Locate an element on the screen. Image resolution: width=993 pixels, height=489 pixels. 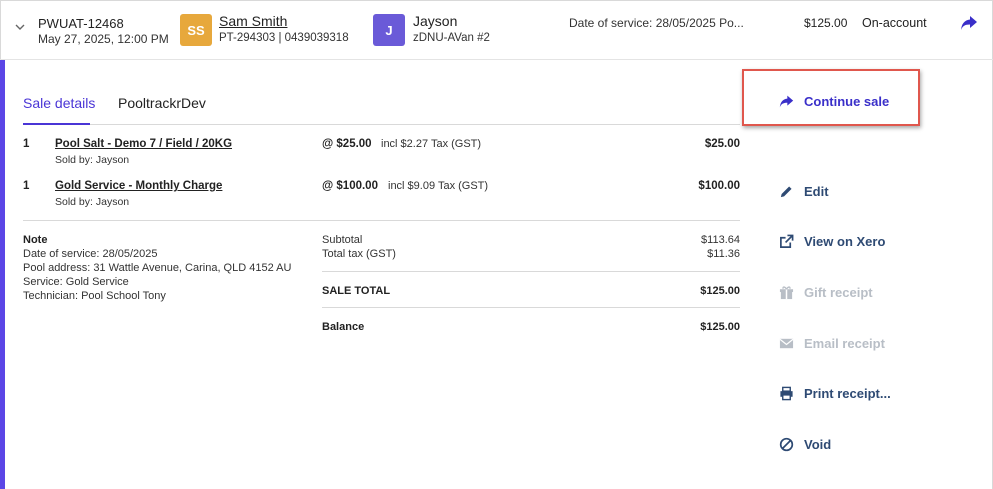
sale-id: PWUAT-12468 is located at coordinates (81, 23).